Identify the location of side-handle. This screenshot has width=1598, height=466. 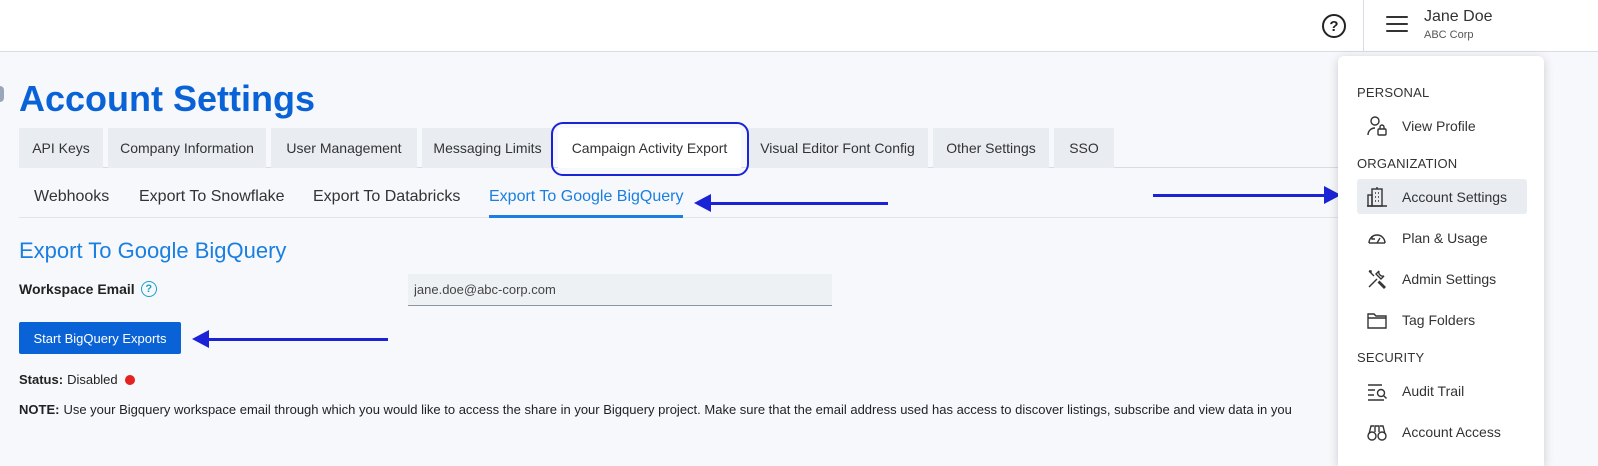
(2, 94).